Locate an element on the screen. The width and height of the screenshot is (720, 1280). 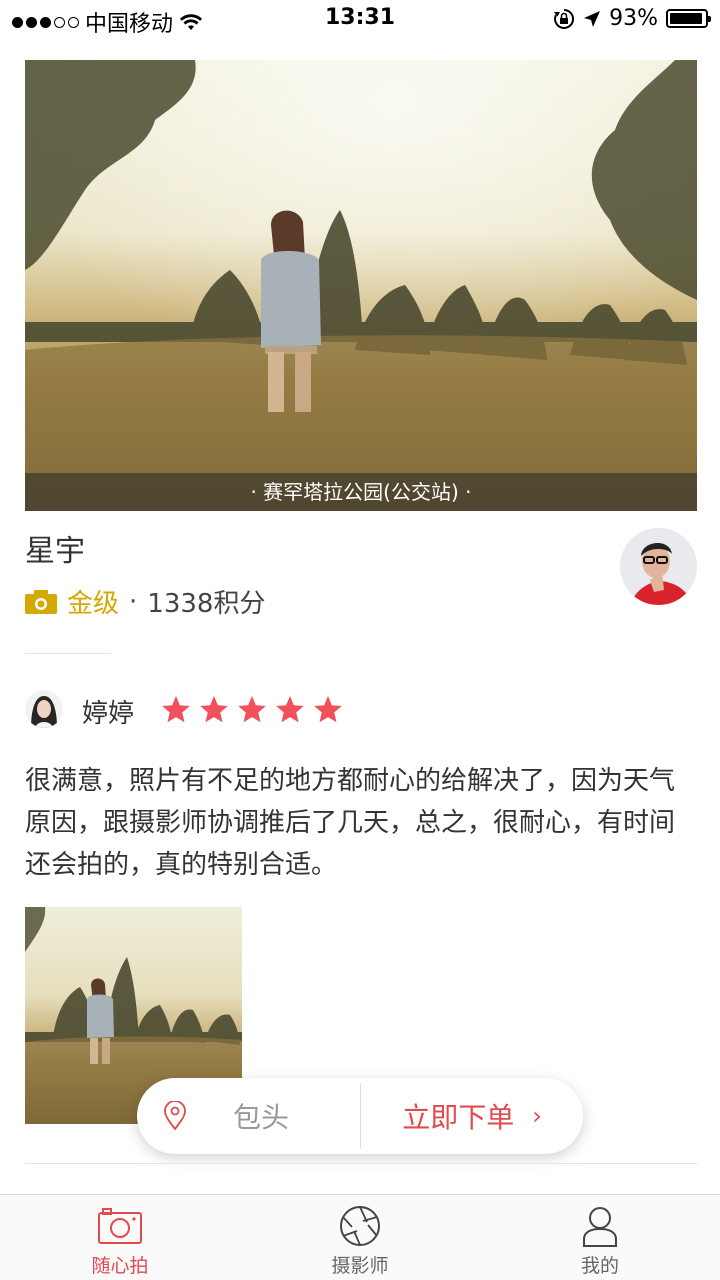
battery-icon is located at coordinates (688, 18).